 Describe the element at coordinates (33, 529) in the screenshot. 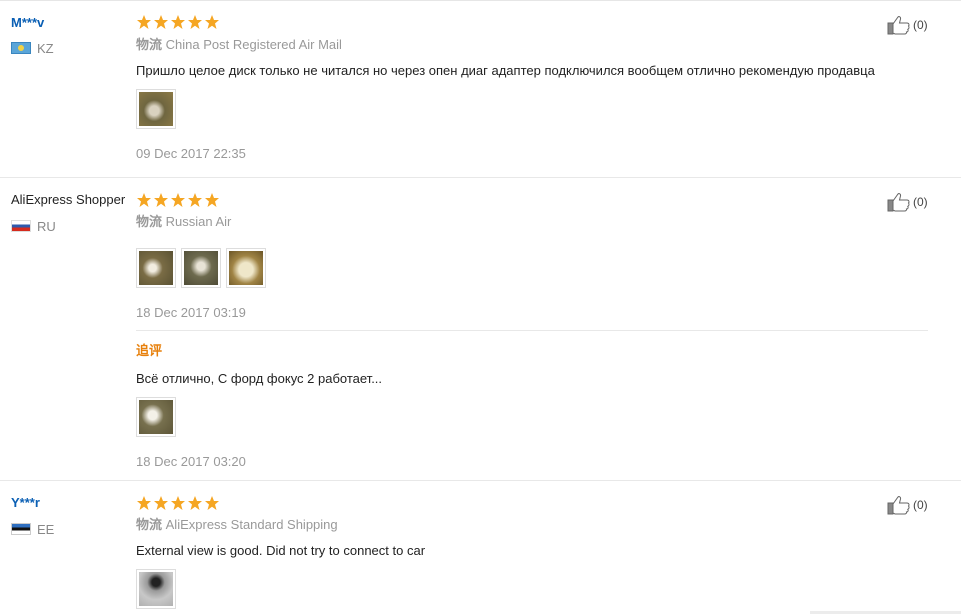

I see `reviewer-country: EE` at that location.